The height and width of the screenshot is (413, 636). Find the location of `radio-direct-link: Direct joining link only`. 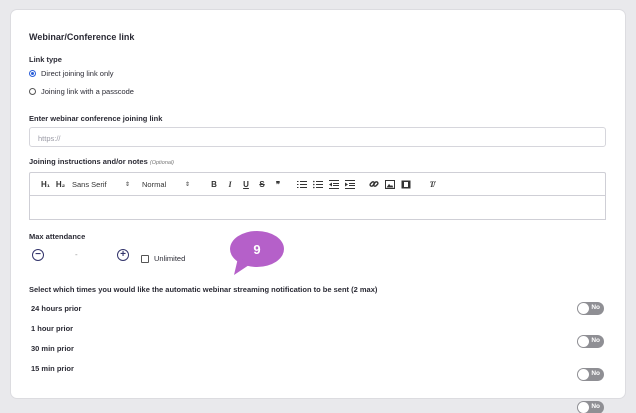

radio-direct-link: Direct joining link only is located at coordinates (71, 73).